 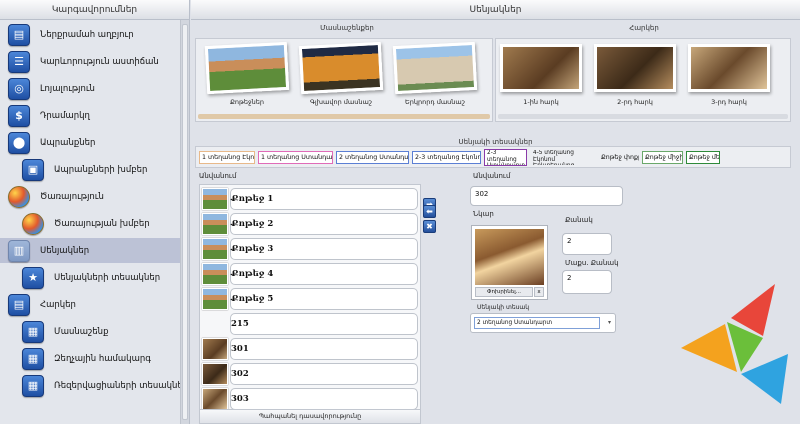 I want to click on sidebar-item-0: ▤ Ներքրամահ աղբյուր, so click(x=90, y=34).